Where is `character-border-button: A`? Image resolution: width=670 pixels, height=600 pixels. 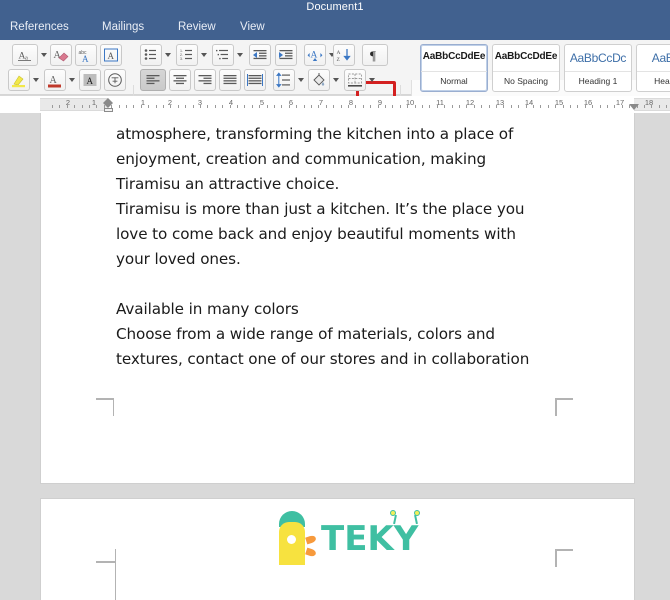
character-border-button: A is located at coordinates (111, 55).